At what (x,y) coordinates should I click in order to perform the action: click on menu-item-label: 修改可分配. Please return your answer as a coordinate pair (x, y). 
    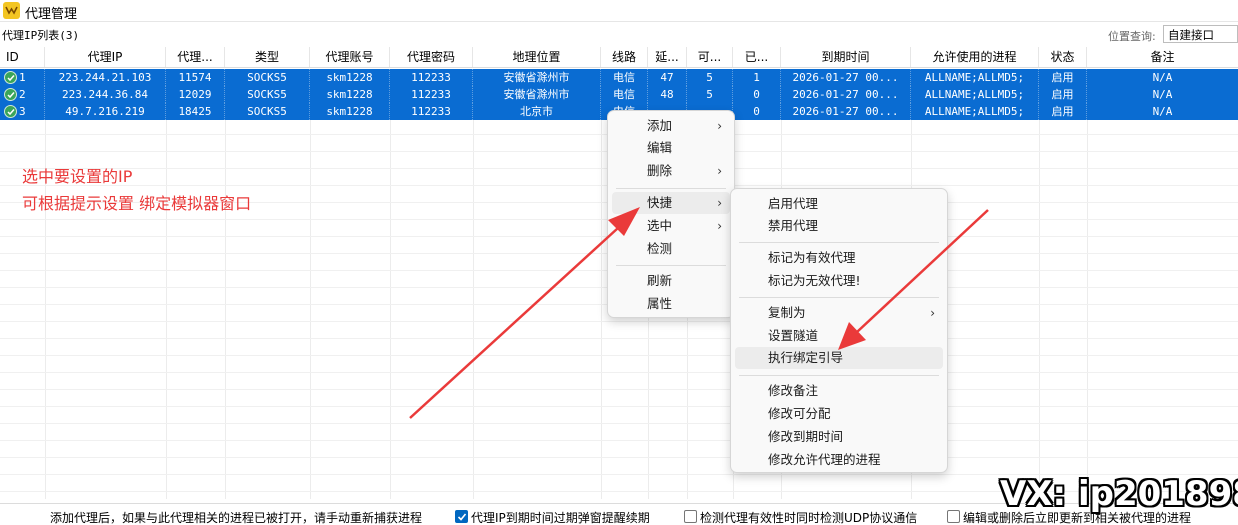
    Looking at the image, I should click on (799, 413).